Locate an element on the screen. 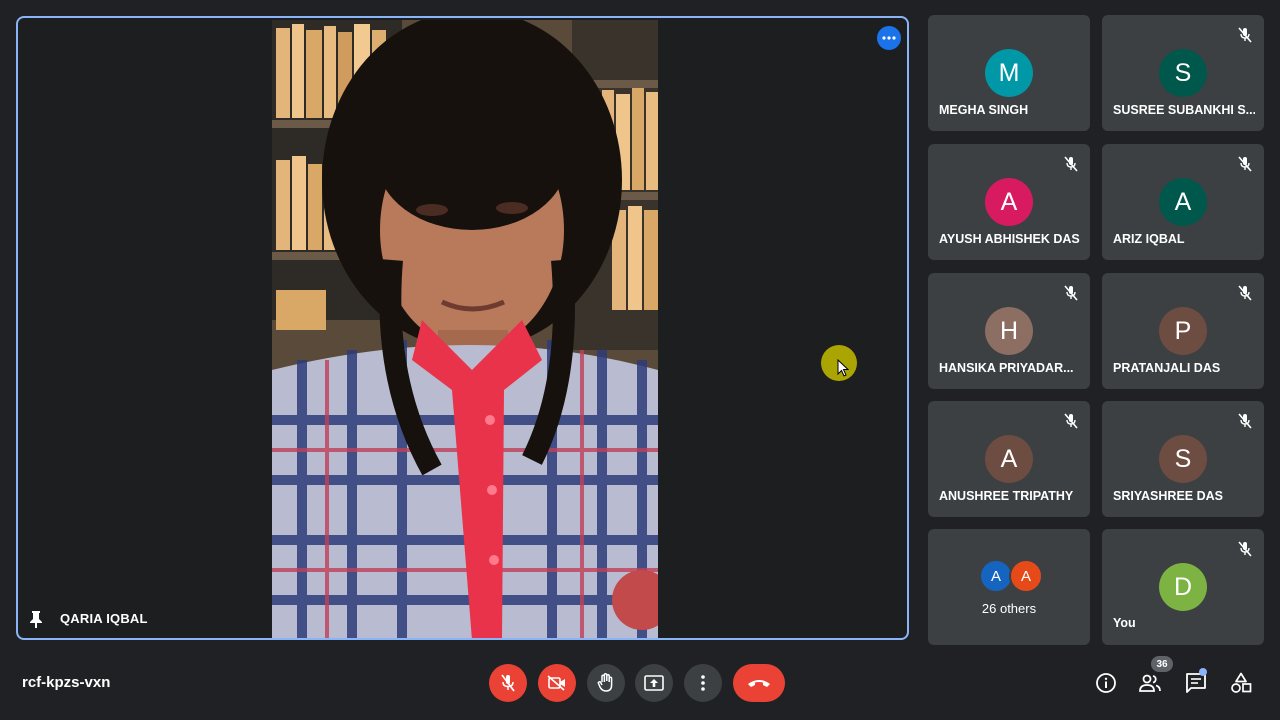  mouse-cursor is located at coordinates (839, 363).